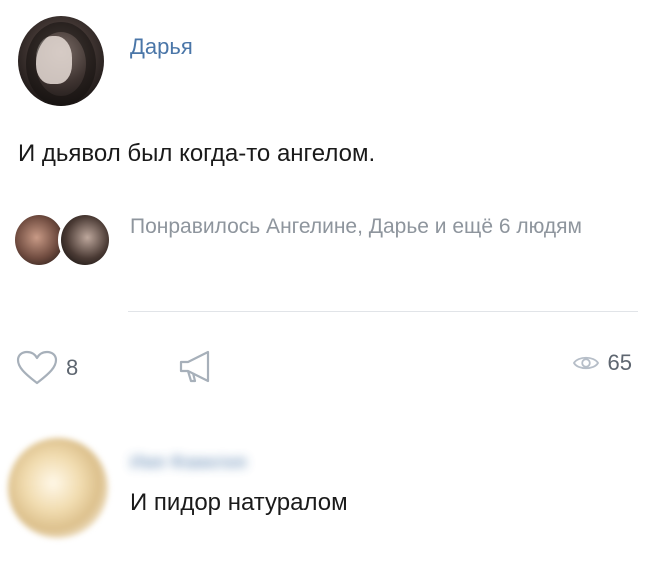 The height and width of the screenshot is (573, 650). I want to click on comment-text: И пидор натуралом, so click(239, 502).